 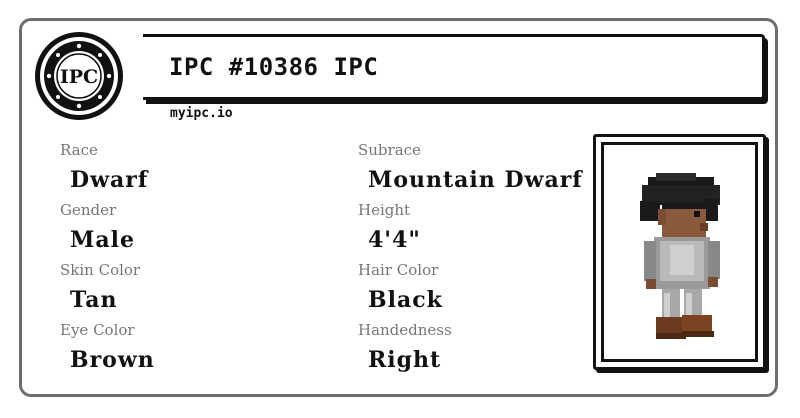 I want to click on logo-text: IPC, so click(x=79, y=77).